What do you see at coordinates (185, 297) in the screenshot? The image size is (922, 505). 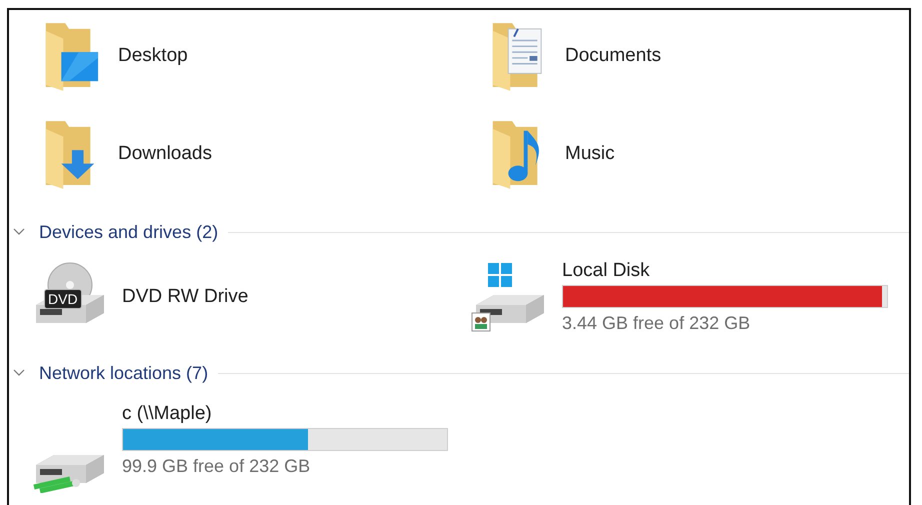 I see `drive-name: DVD RW Drive` at bounding box center [185, 297].